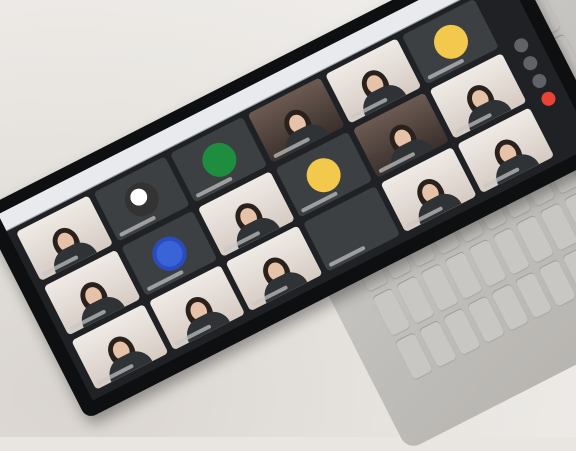 The width and height of the screenshot is (576, 451). I want to click on end-call-icon, so click(548, 99).